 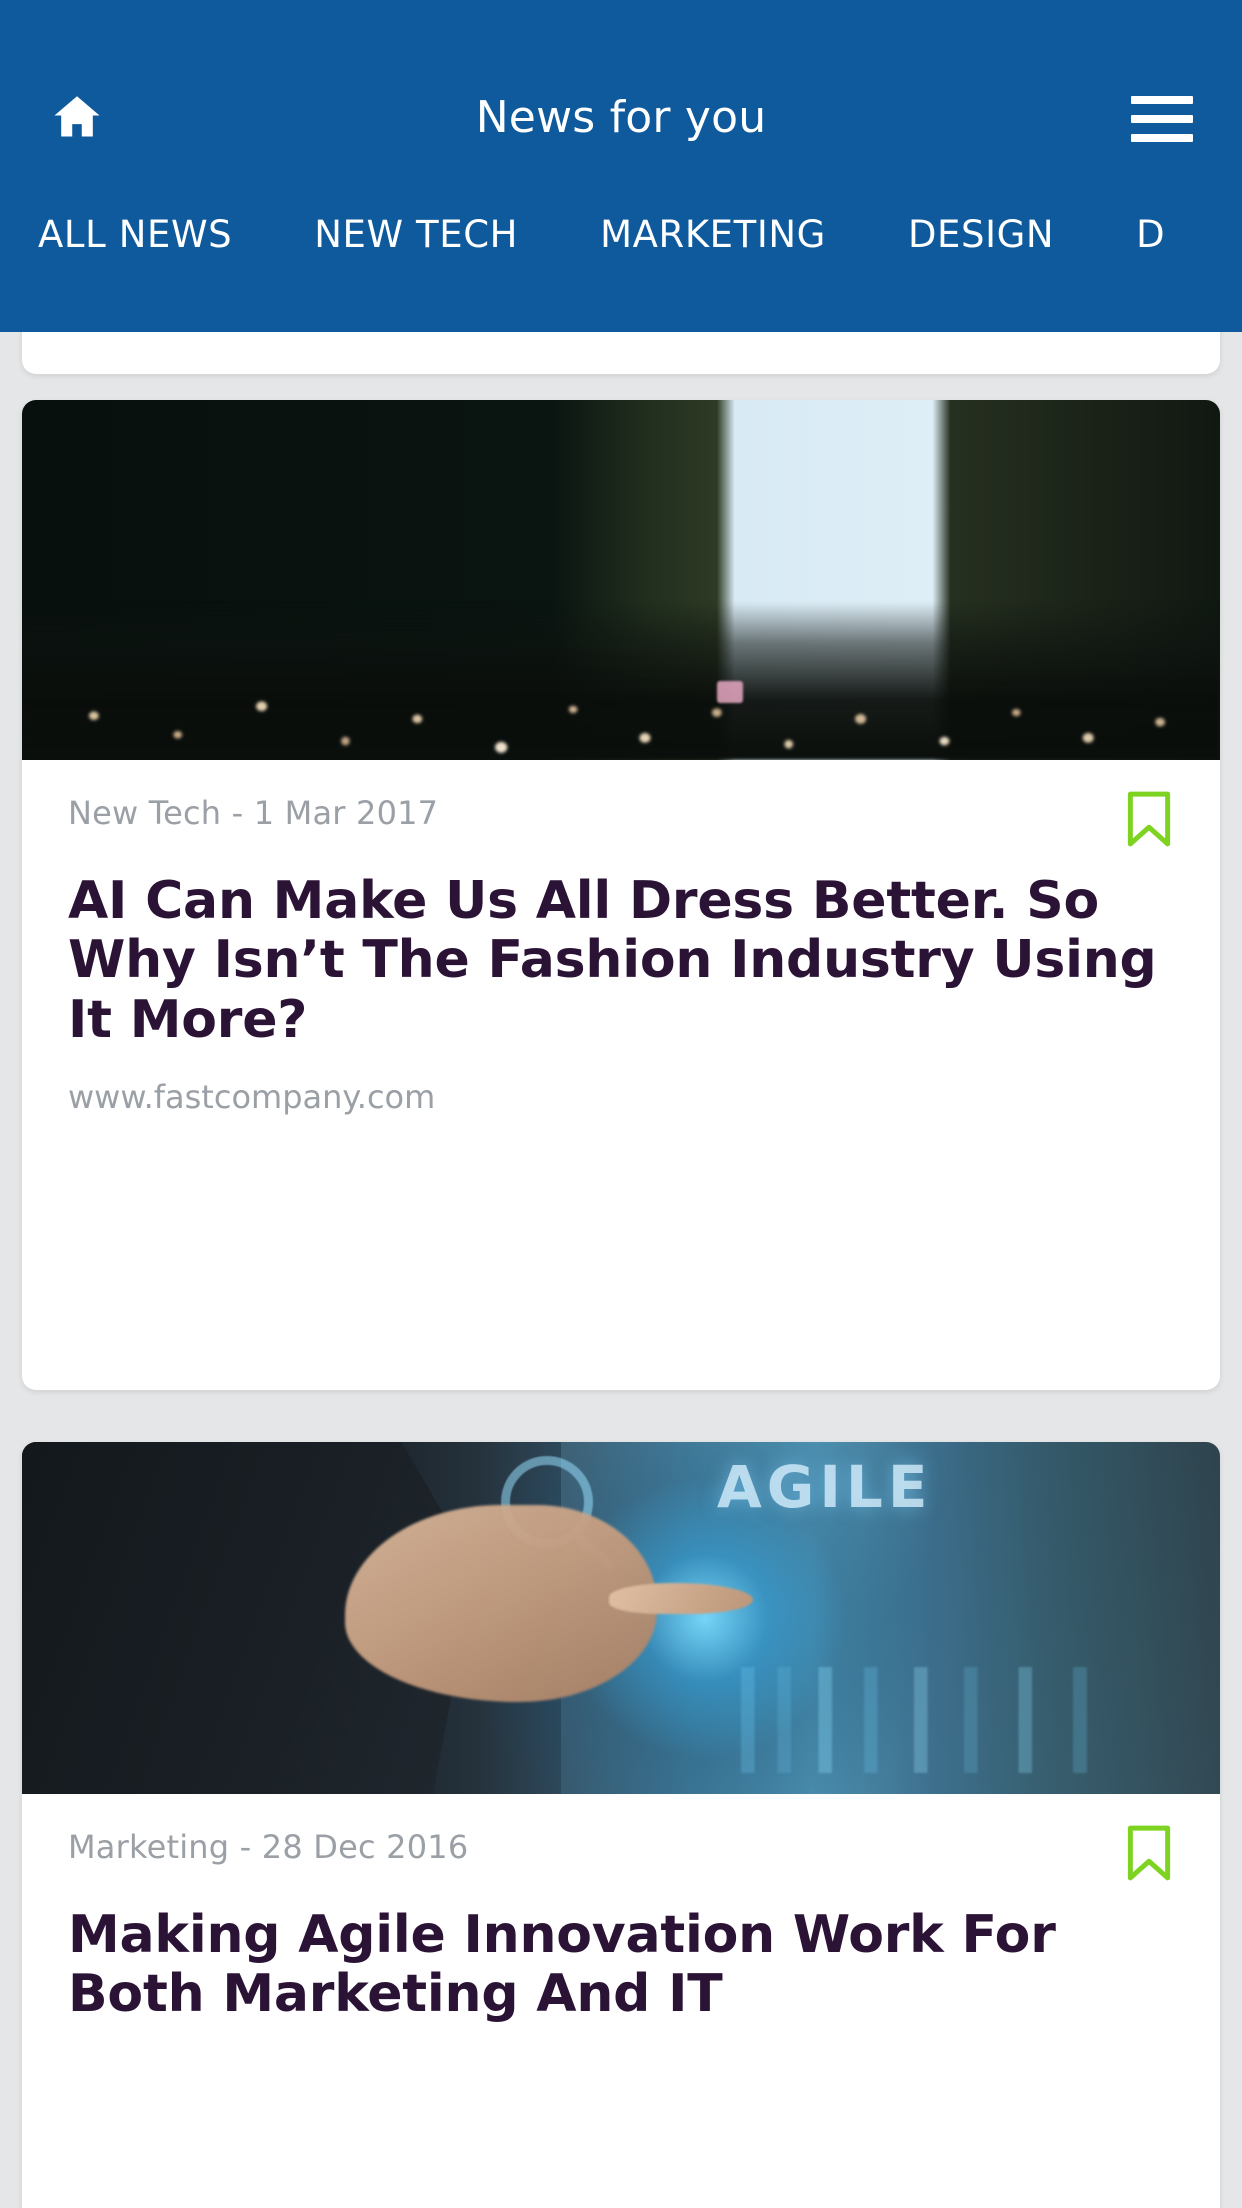 I want to click on page-title: News for you, so click(x=621, y=117).